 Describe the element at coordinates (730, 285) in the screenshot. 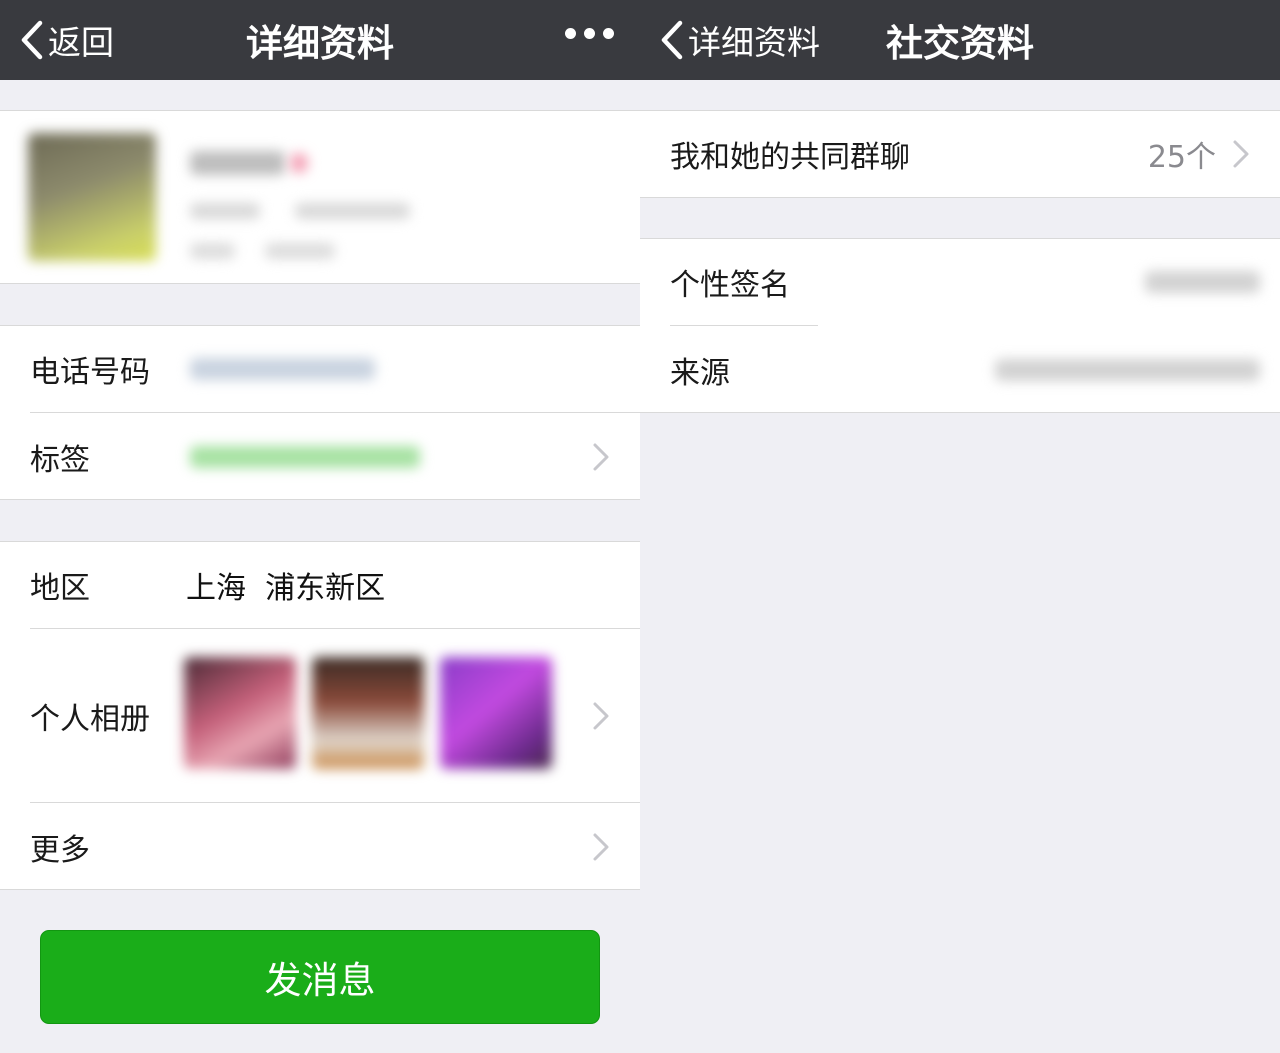

I see `signature-label: 个性签名` at that location.